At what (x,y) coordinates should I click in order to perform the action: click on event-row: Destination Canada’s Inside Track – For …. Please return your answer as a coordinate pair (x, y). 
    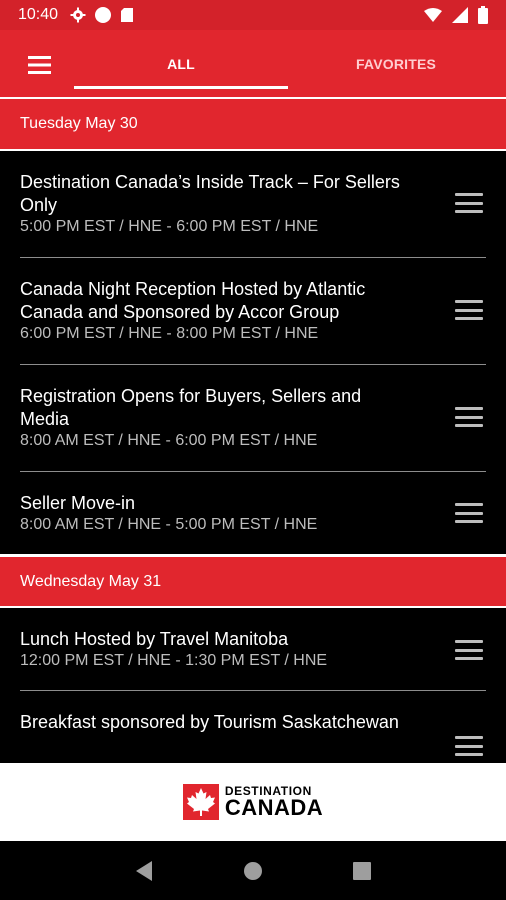
    Looking at the image, I should click on (253, 204).